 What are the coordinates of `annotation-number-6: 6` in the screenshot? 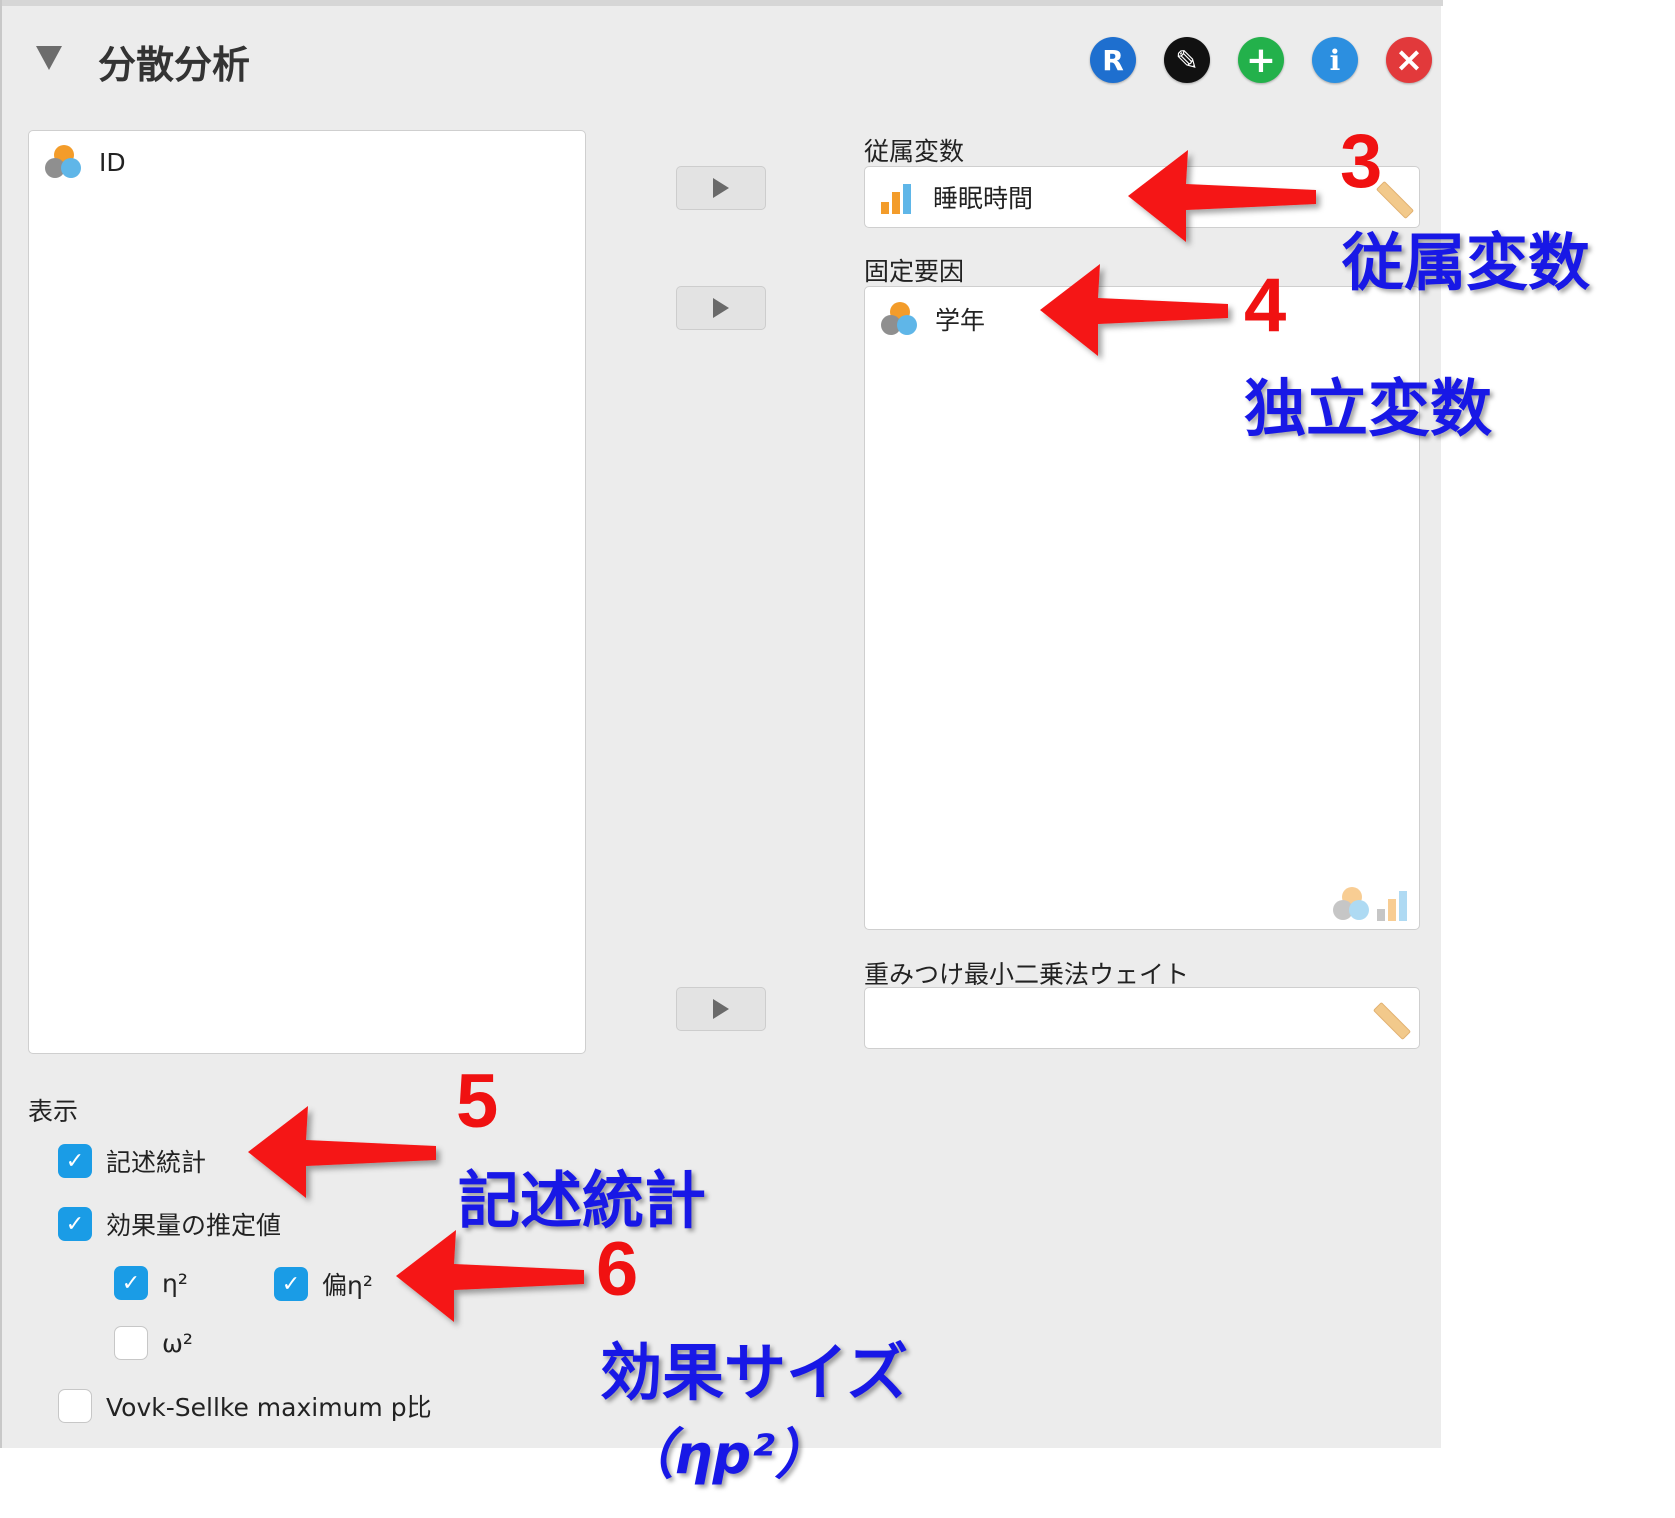 It's located at (617, 1269).